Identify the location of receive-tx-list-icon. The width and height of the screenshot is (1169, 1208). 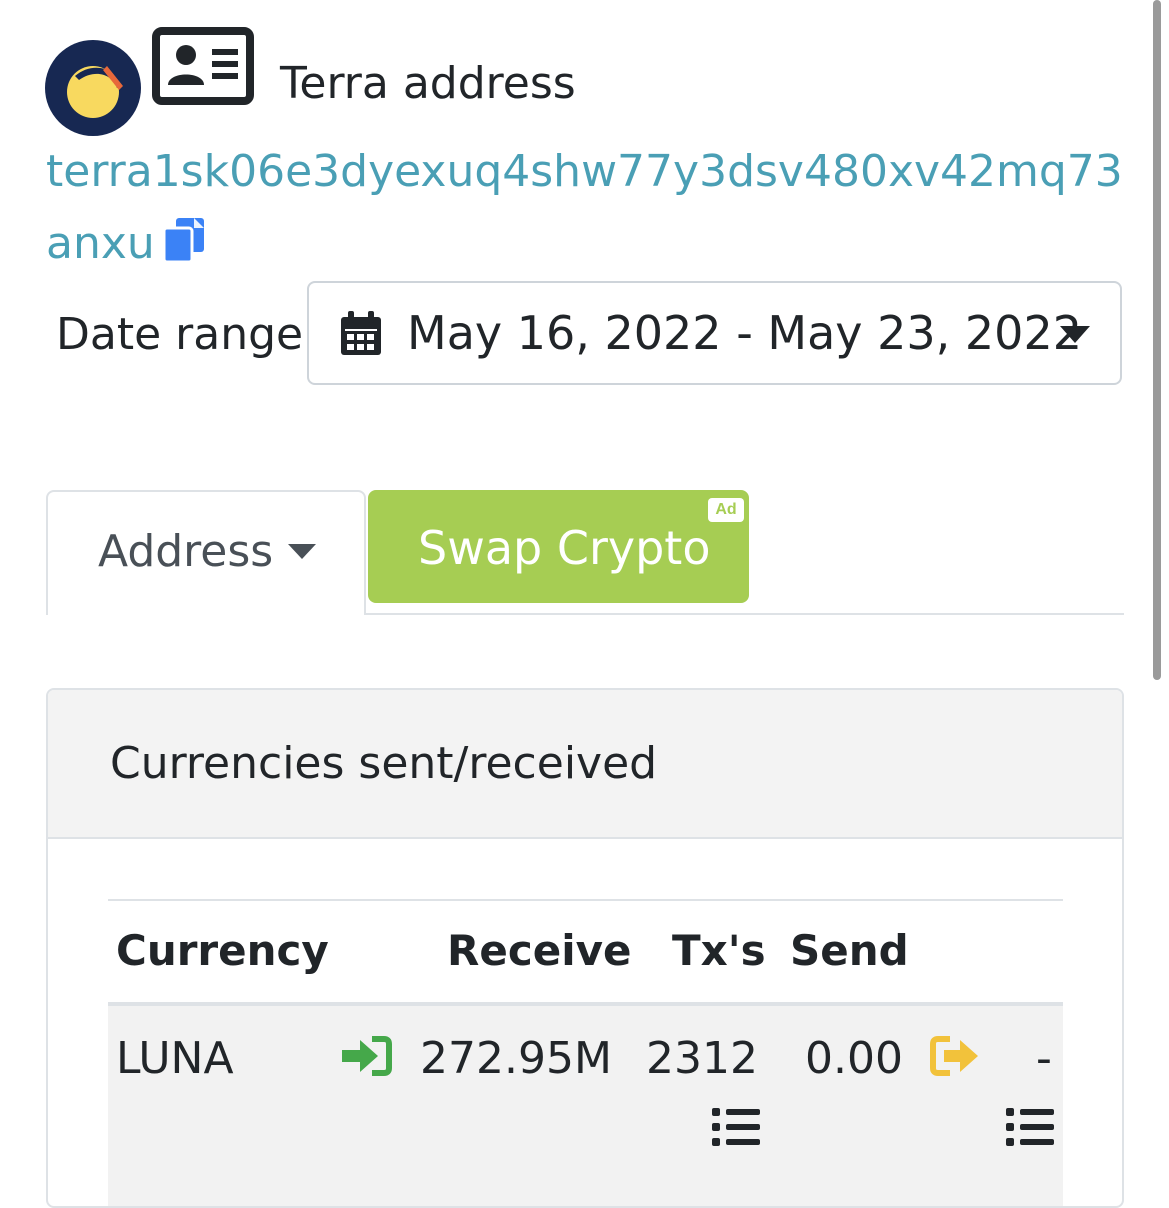
(737, 1127).